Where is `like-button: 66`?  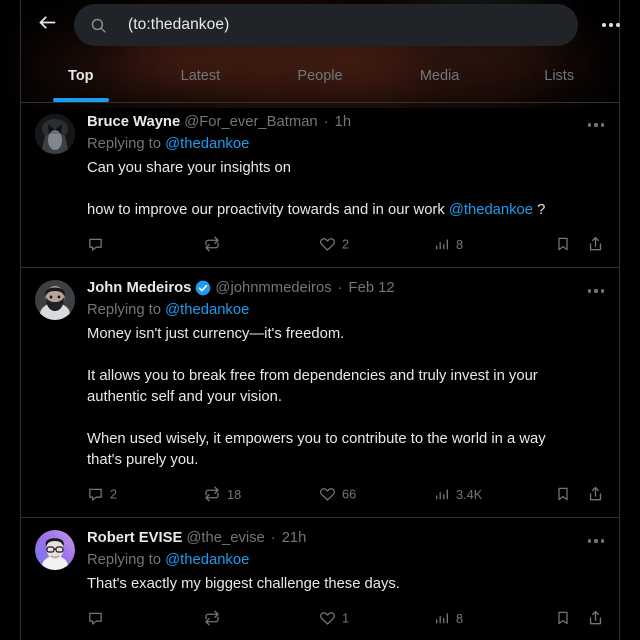
like-button: 66 is located at coordinates (337, 494).